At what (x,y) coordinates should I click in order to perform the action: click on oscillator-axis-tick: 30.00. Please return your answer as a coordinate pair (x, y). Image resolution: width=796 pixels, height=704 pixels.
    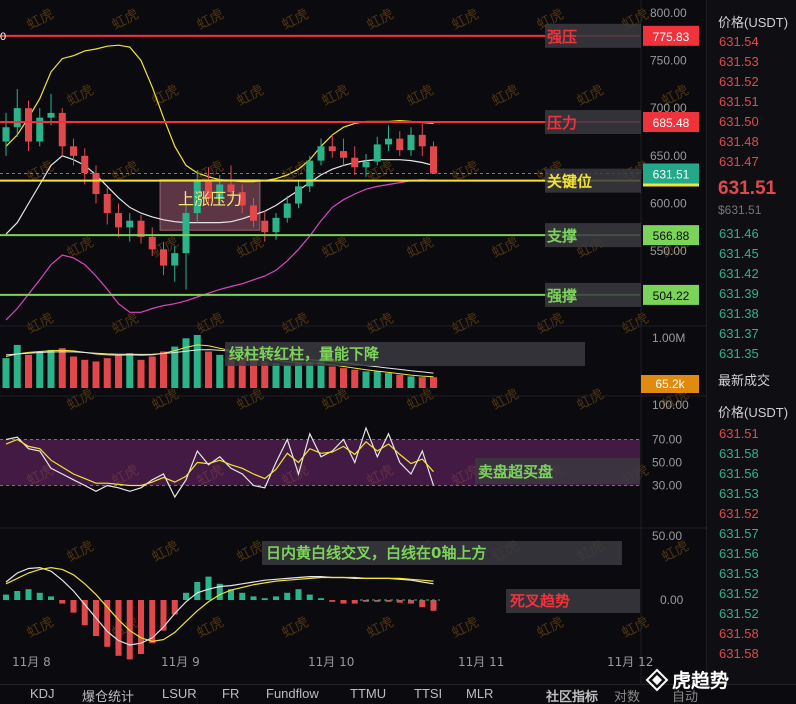
    Looking at the image, I should click on (667, 486).